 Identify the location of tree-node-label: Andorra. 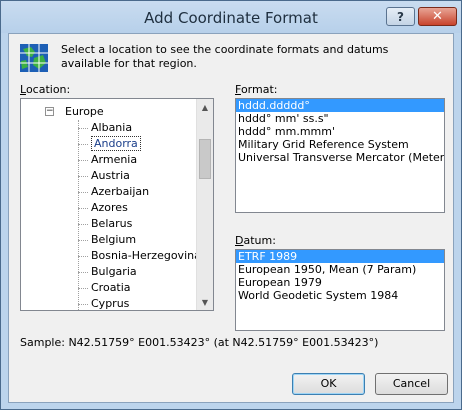
(116, 143).